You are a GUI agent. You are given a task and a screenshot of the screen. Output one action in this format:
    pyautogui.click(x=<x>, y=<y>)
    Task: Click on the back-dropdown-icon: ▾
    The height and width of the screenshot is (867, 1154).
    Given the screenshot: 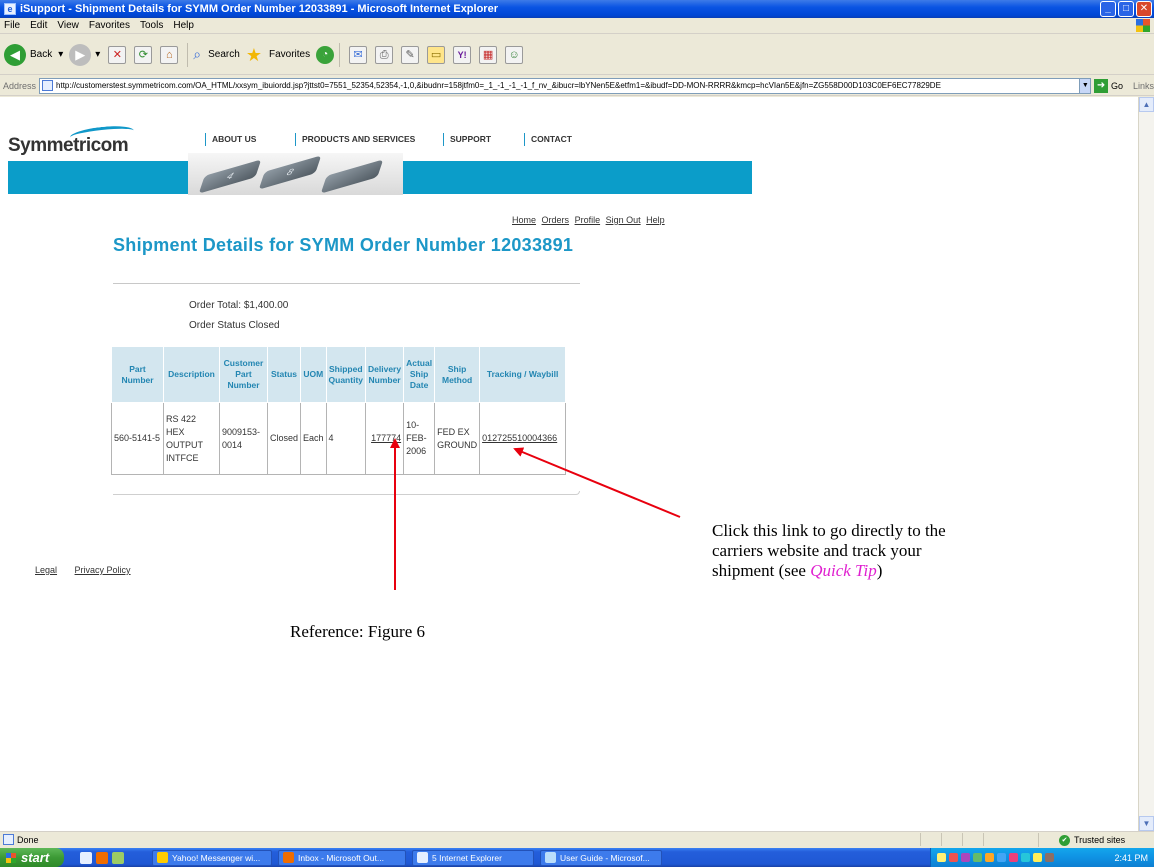 What is the action you would take?
    pyautogui.click(x=60, y=54)
    